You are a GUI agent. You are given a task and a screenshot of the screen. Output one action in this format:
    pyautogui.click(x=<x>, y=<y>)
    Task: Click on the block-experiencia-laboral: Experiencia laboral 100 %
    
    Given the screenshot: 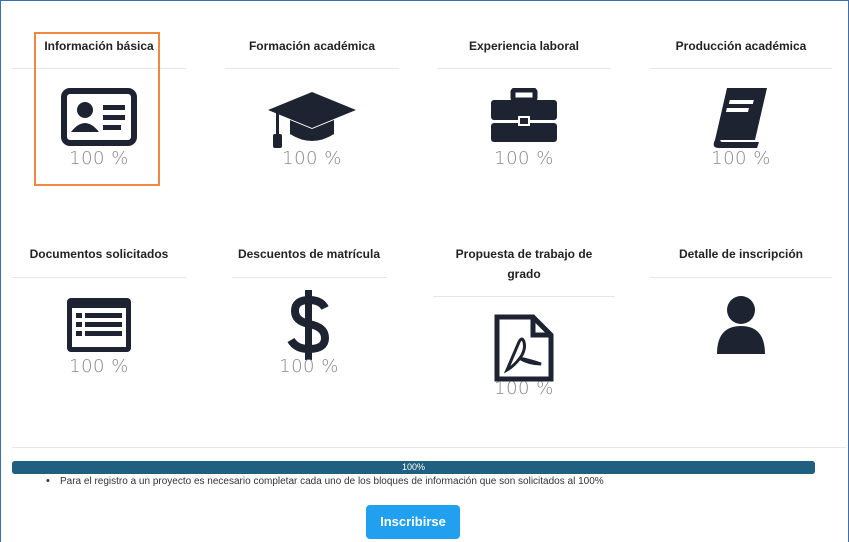 What is the action you would take?
    pyautogui.click(x=524, y=111)
    